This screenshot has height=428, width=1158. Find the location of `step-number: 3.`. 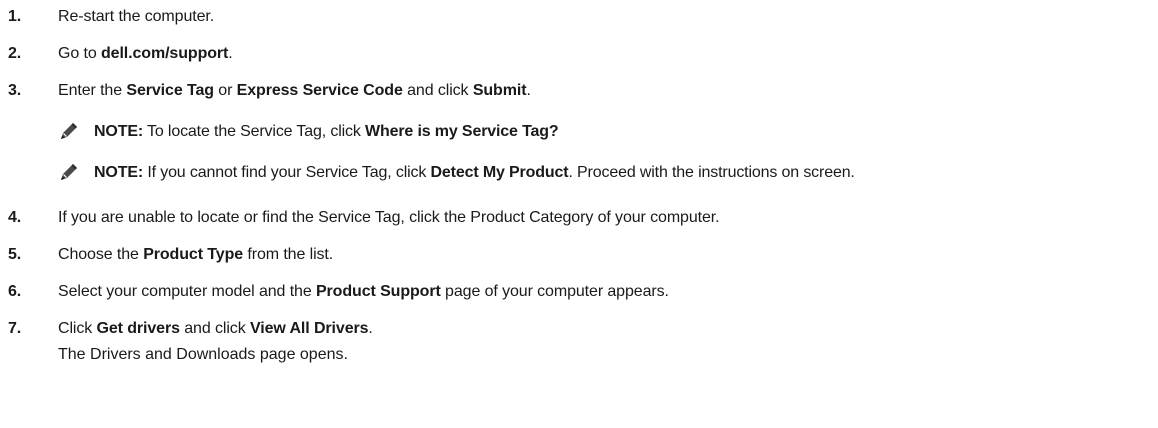

step-number: 3. is located at coordinates (15, 90).